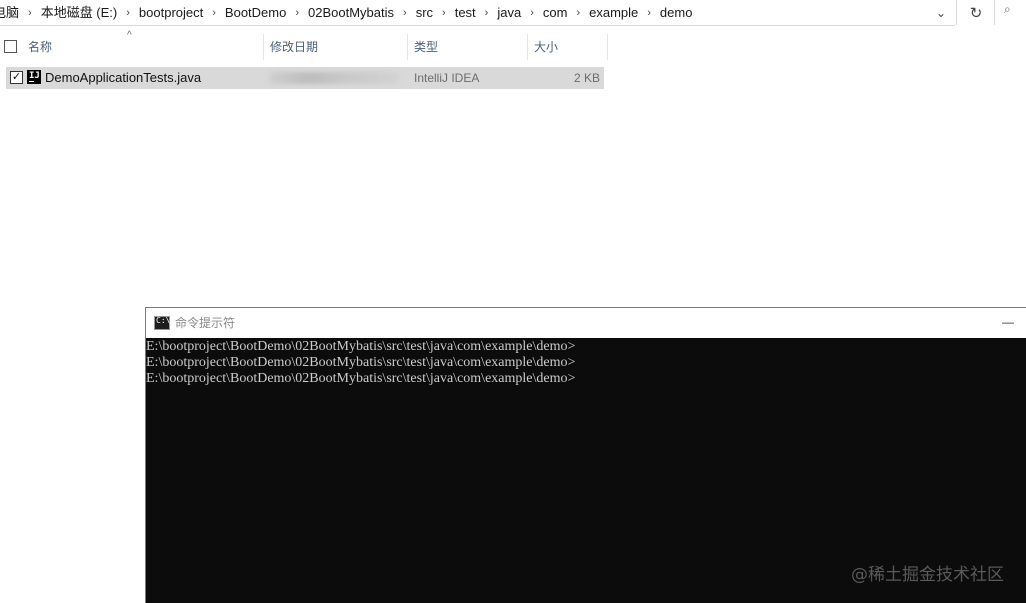 The width and height of the screenshot is (1026, 603). What do you see at coordinates (34, 77) in the screenshot?
I see `intellij-java-file-icon: IJ` at bounding box center [34, 77].